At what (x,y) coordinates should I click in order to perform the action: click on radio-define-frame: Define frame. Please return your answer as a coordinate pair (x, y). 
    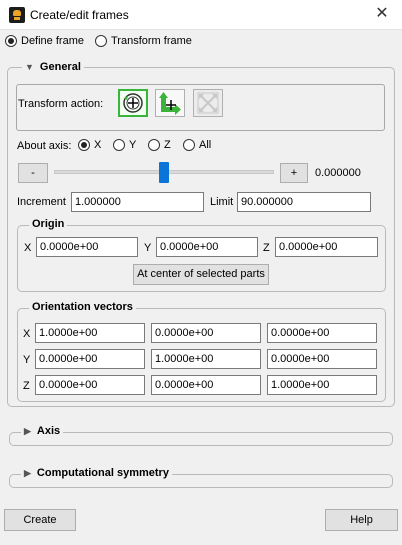
    Looking at the image, I should click on (44, 41).